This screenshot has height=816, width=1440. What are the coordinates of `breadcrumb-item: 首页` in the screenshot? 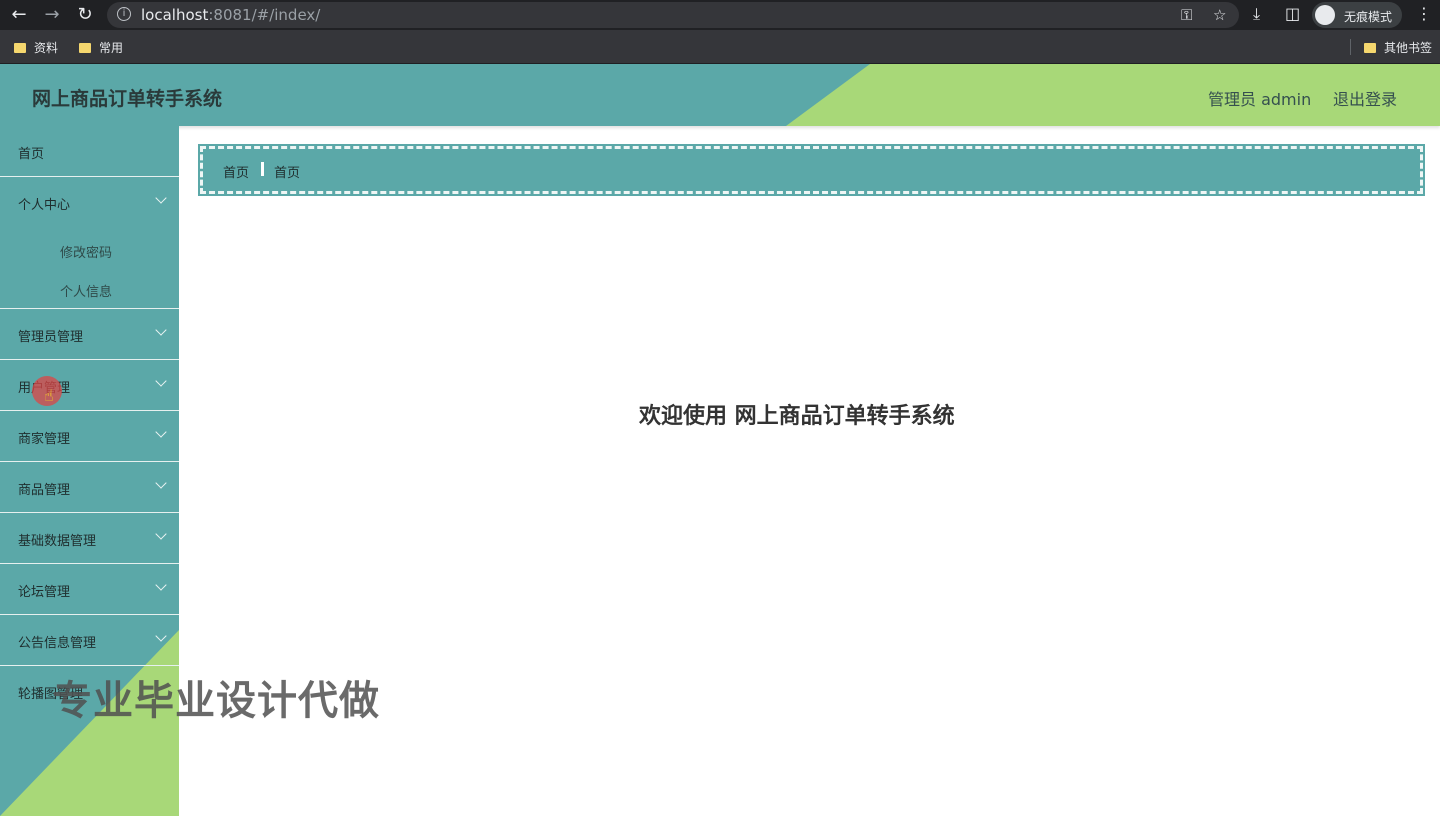 It's located at (236, 171).